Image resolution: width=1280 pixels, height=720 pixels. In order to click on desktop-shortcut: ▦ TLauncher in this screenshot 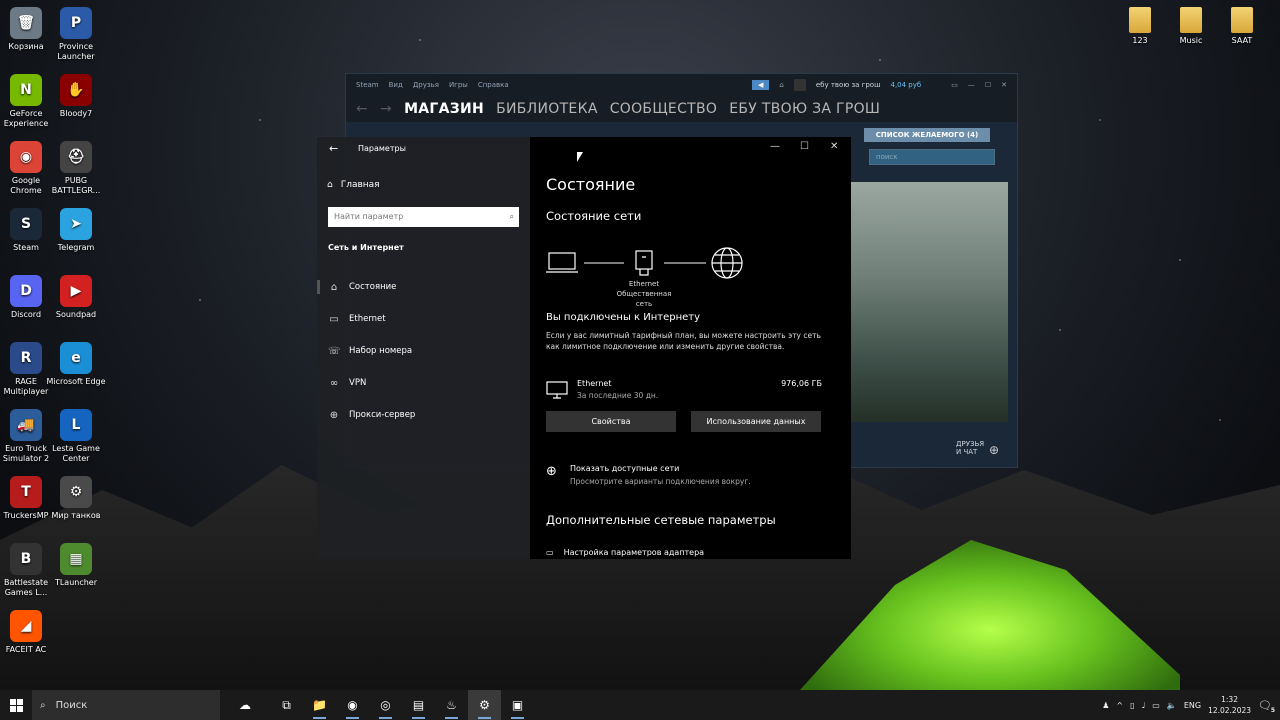, I will do `click(76, 565)`.